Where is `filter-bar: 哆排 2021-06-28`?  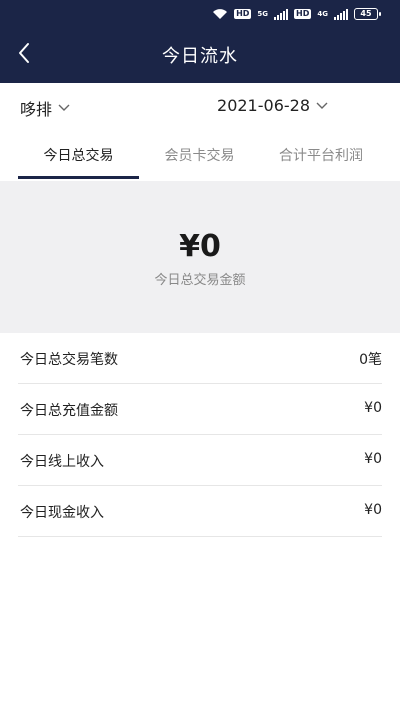 filter-bar: 哆排 2021-06-28 is located at coordinates (200, 107).